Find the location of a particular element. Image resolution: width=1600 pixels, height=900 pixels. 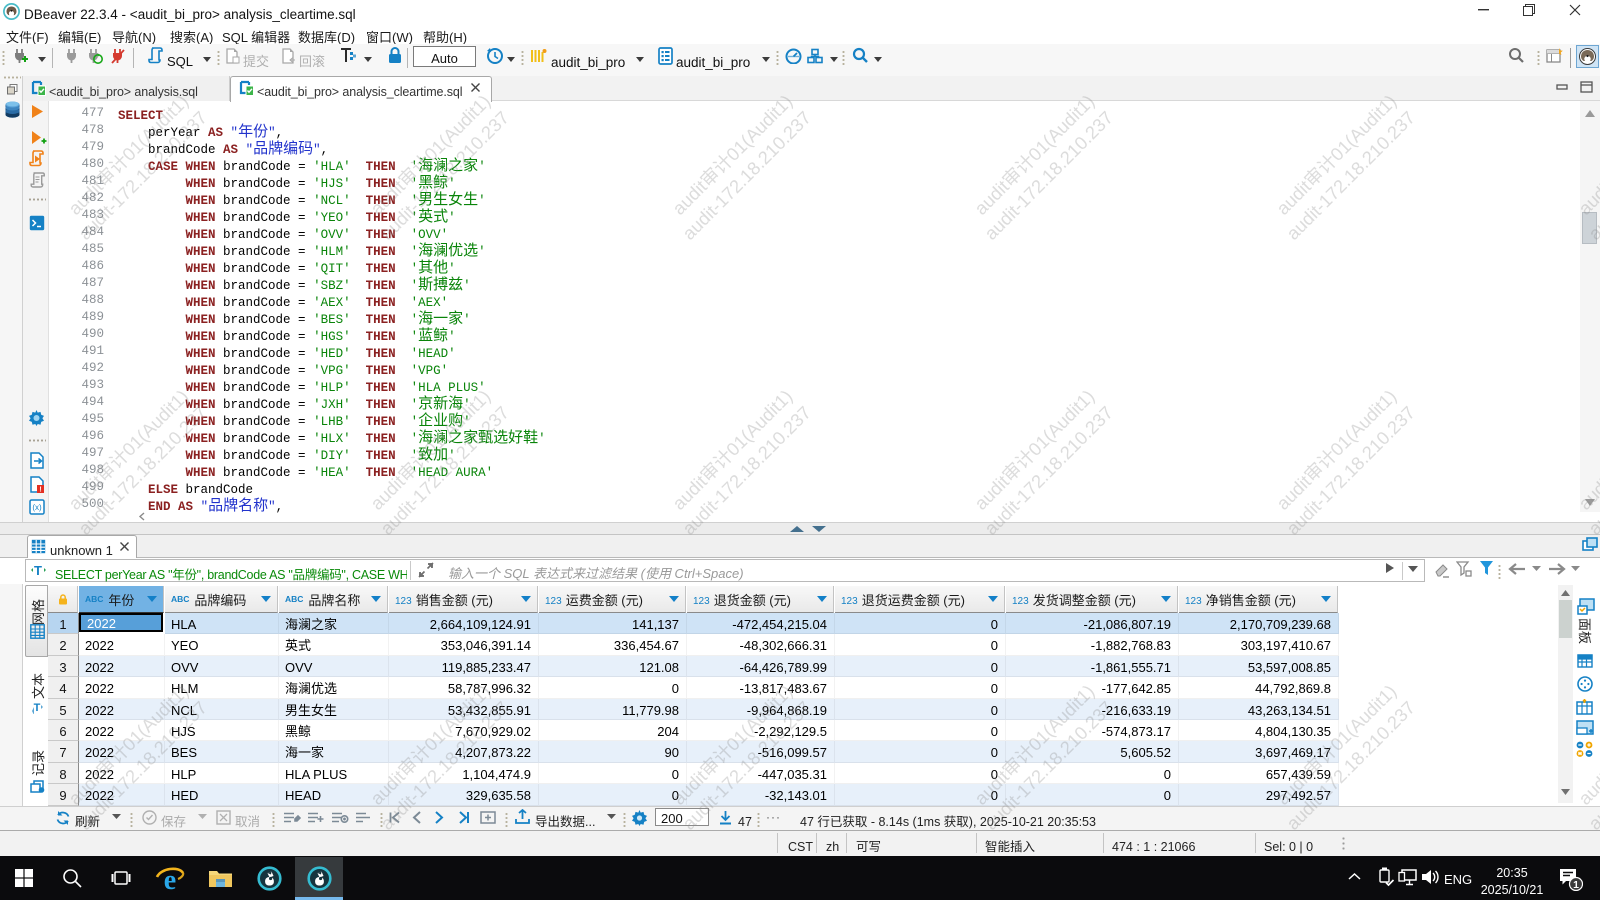

svg-text: 面板 is located at coordinates (1586, 631).